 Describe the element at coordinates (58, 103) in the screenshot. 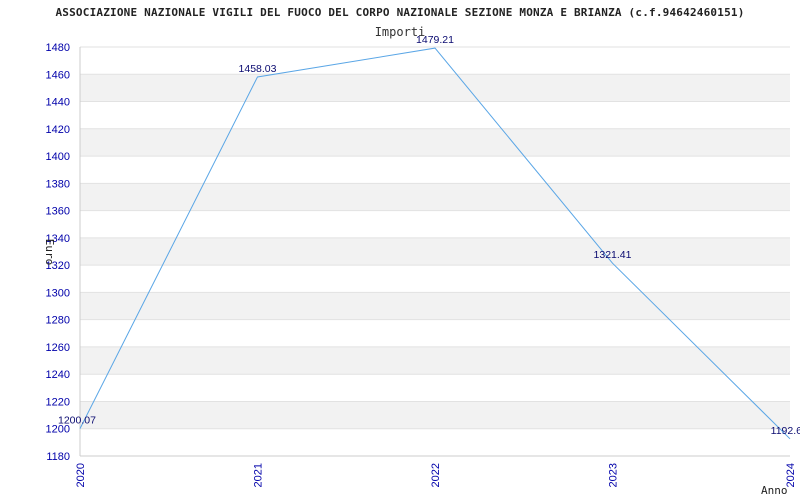

I see `y-tick-label: 1440` at that location.